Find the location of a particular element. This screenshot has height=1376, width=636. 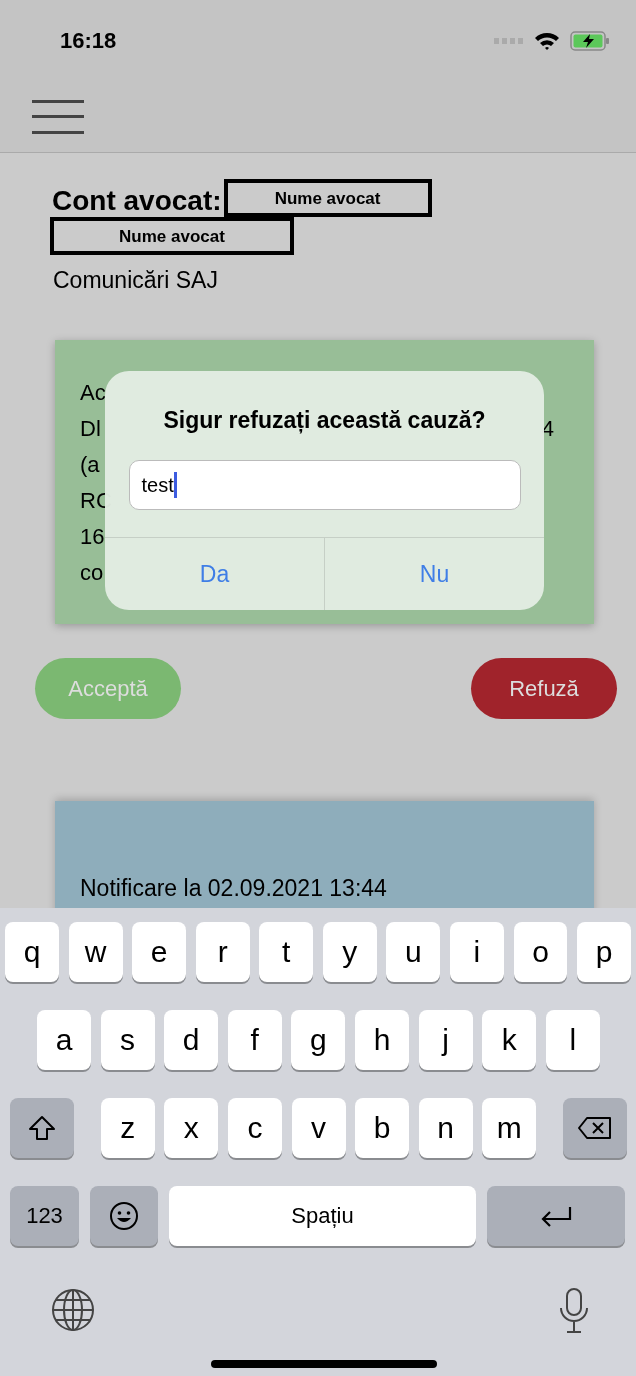

letter-key: h is located at coordinates (381, 1040).